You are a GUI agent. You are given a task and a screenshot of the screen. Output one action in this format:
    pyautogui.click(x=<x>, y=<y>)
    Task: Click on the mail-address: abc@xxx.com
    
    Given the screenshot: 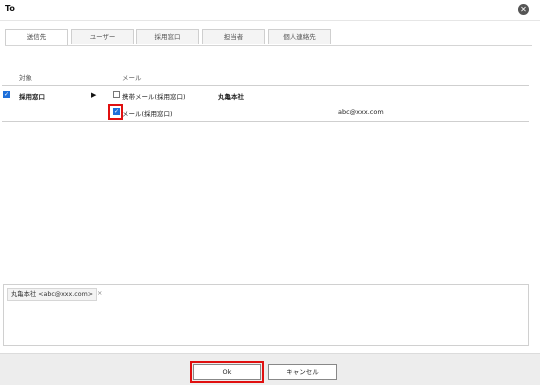 What is the action you would take?
    pyautogui.click(x=361, y=112)
    